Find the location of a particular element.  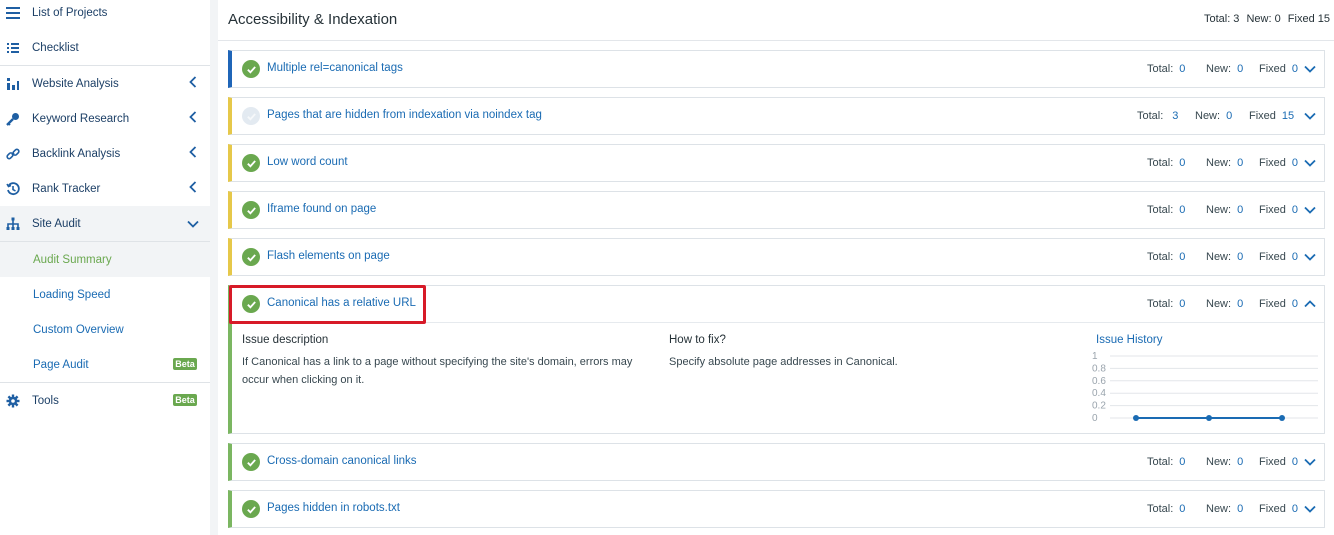

issue-history-chart: 10.8 0.60.4 0.20 is located at coordinates (1205, 388).